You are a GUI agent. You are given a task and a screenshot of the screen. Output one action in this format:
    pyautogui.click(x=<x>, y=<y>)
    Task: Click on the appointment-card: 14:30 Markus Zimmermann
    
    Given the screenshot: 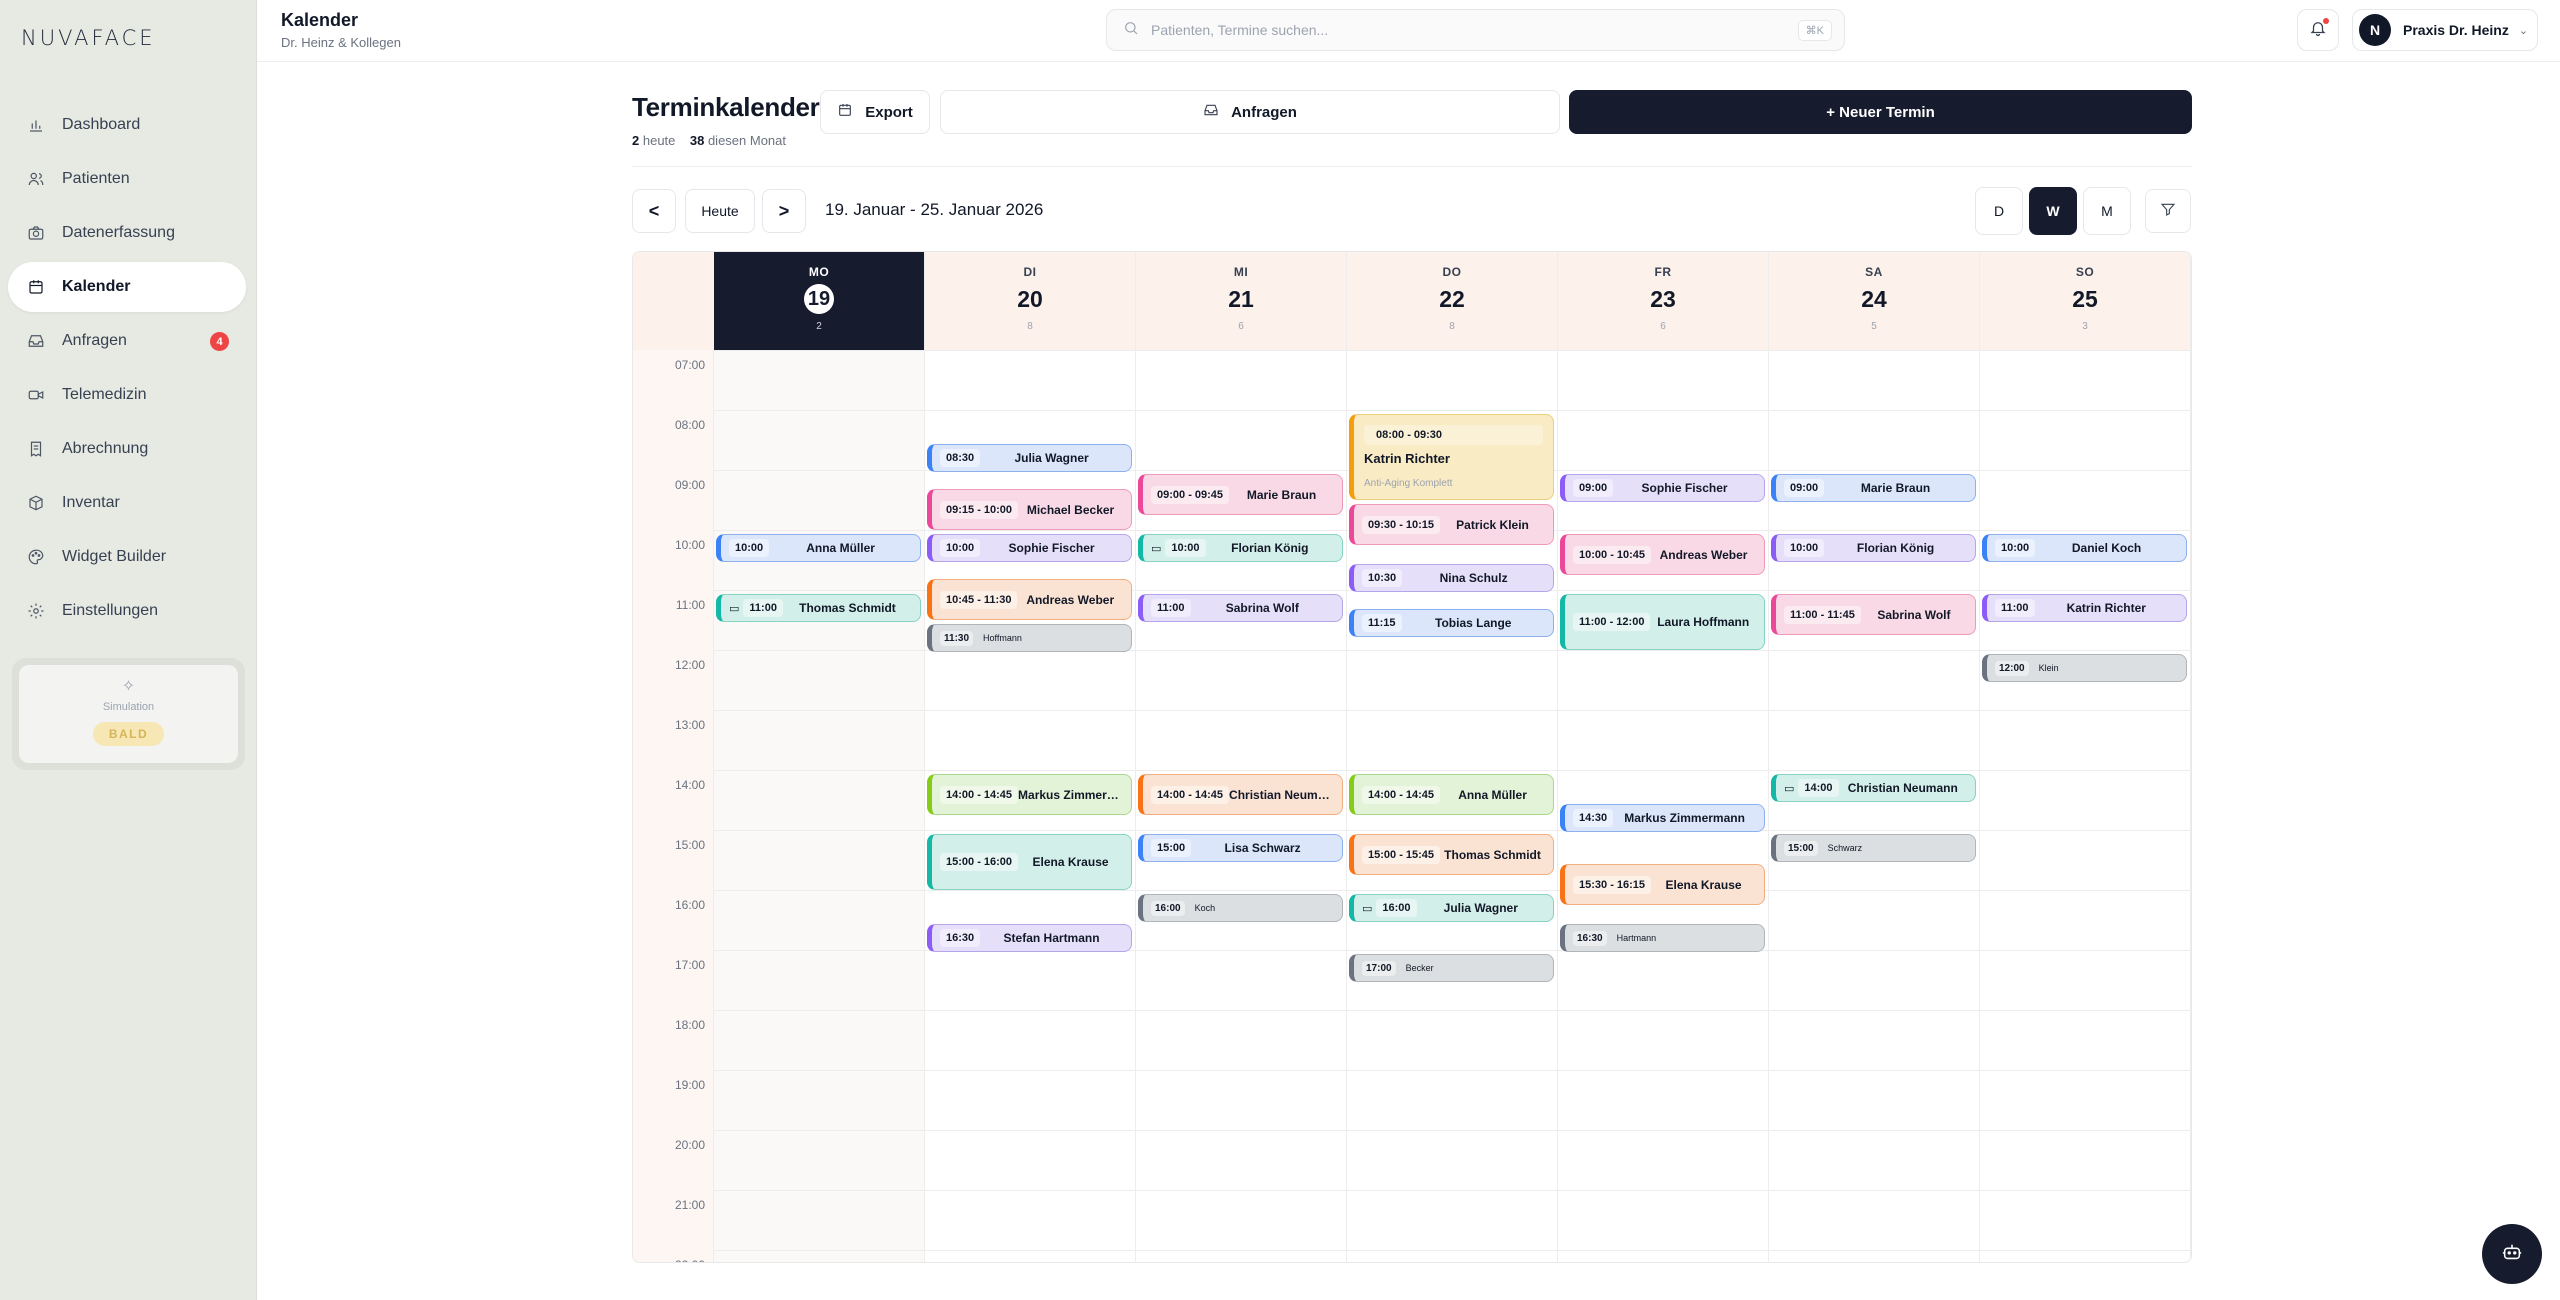 What is the action you would take?
    pyautogui.click(x=1662, y=818)
    